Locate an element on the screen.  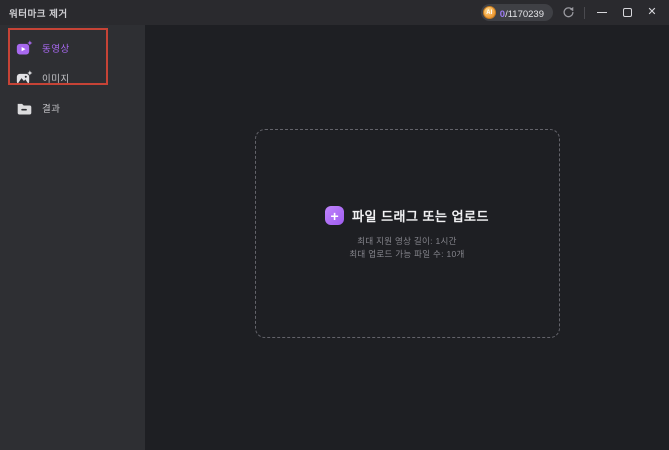
credits-badge: AI 0/1170239 is located at coordinates (516, 13).